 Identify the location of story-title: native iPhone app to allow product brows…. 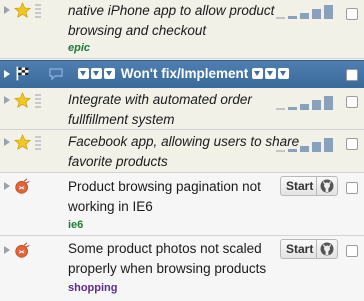
(171, 20).